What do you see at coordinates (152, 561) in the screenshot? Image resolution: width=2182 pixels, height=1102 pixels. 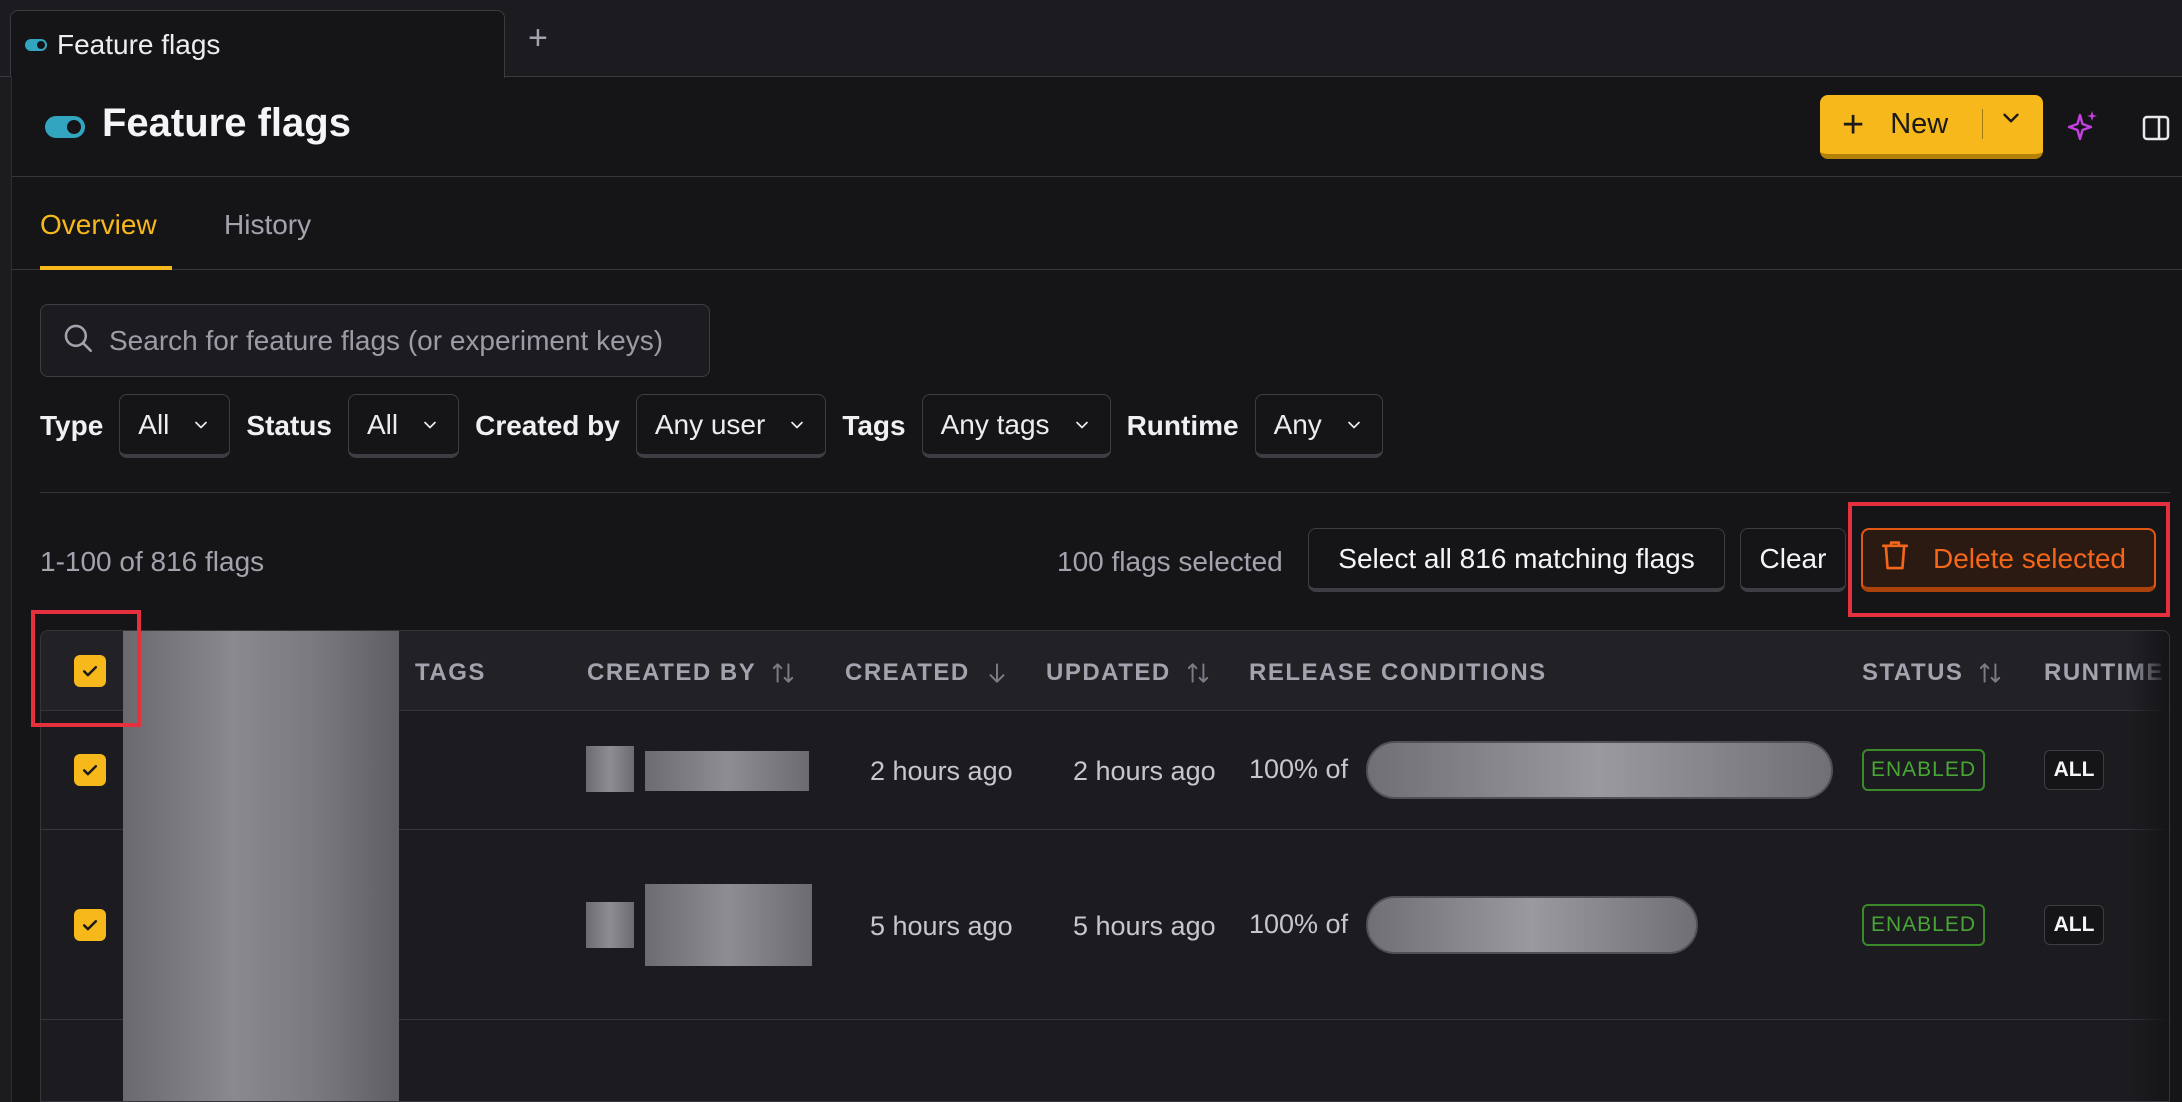 I see `results-count: 1-100 of 816 flags` at bounding box center [152, 561].